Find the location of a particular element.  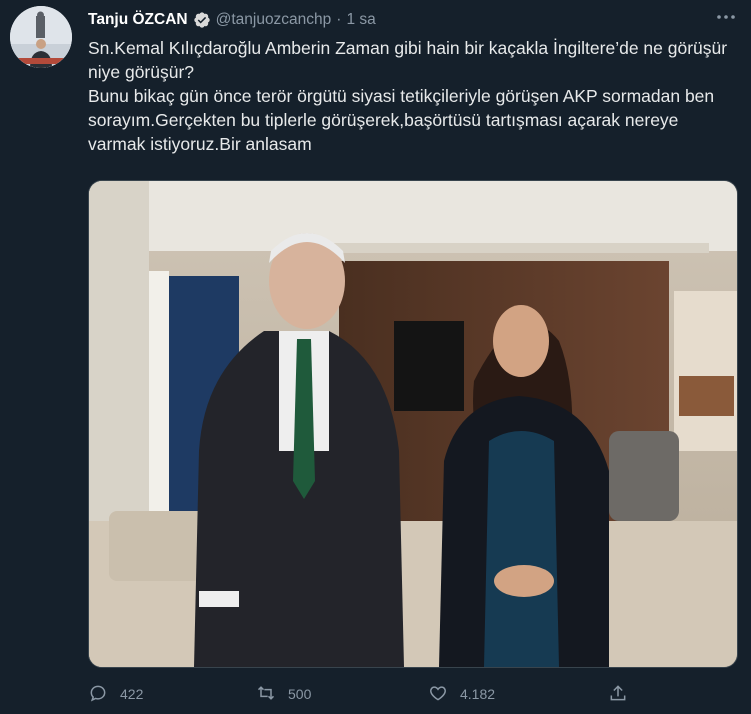

tweet-header: Tanju ÖZCAN @tanjuozcanchp · 1 sa is located at coordinates (232, 20).